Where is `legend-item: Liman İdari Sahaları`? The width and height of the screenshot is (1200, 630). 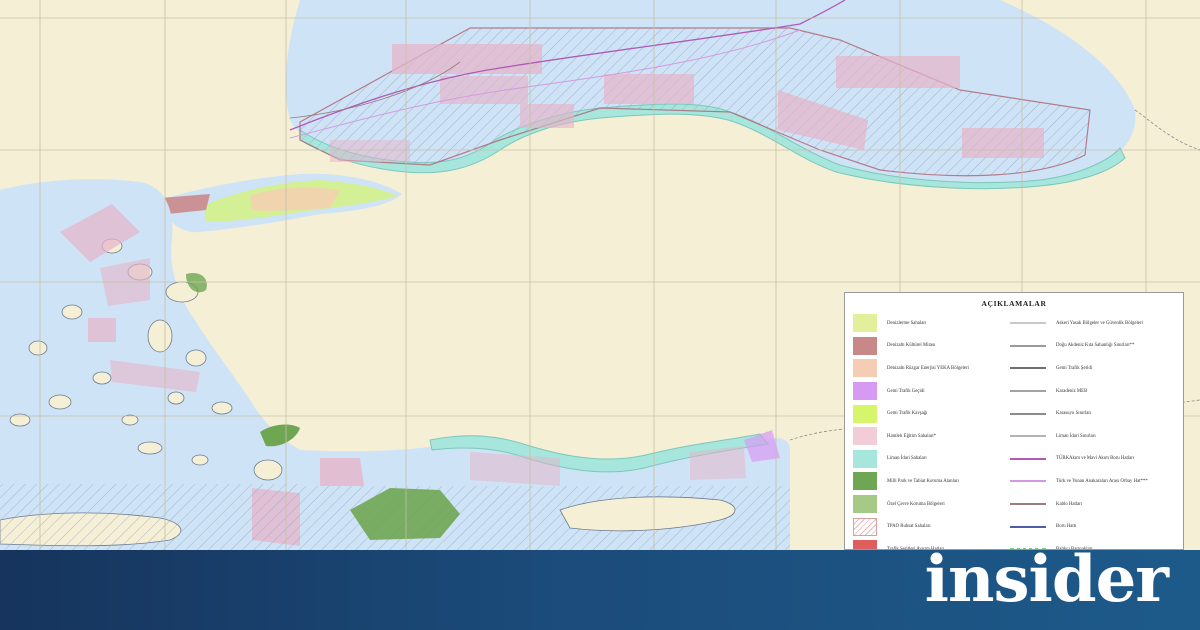 legend-item: Liman İdari Sahaları is located at coordinates (933, 459).